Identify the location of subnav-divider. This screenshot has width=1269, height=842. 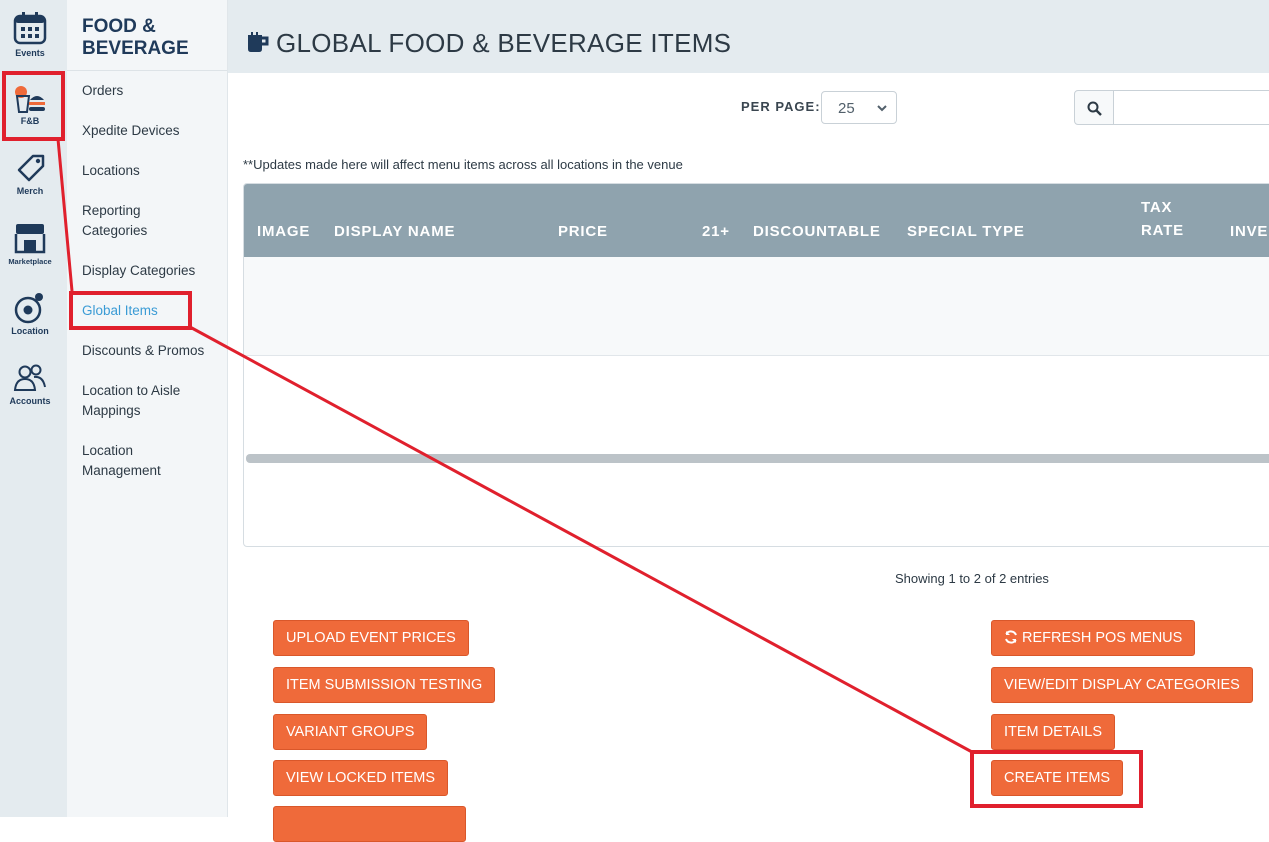
(147, 70).